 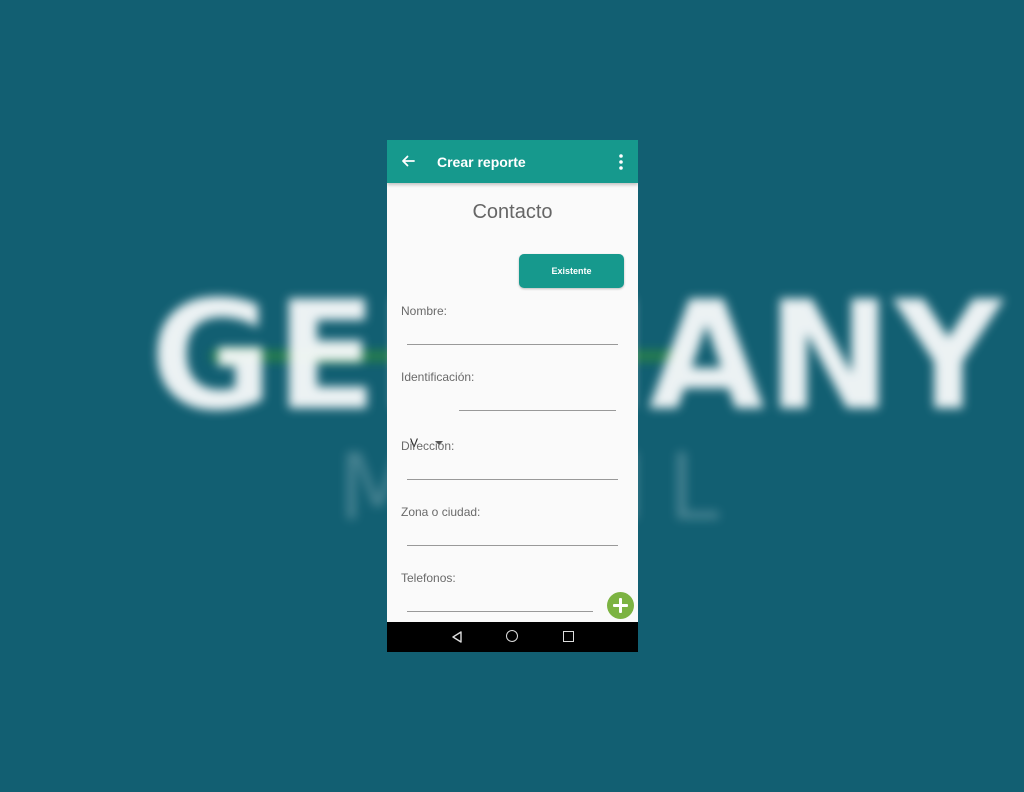 I want to click on zona-input, so click(x=512, y=545).